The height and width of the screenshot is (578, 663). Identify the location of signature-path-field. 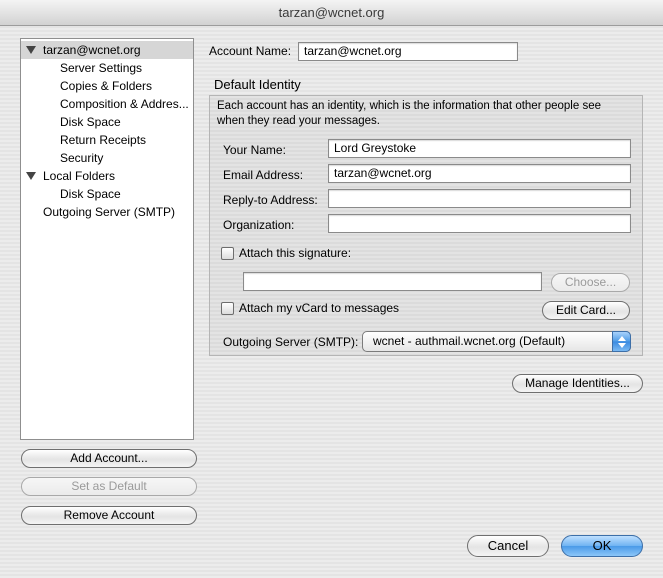
(392, 281).